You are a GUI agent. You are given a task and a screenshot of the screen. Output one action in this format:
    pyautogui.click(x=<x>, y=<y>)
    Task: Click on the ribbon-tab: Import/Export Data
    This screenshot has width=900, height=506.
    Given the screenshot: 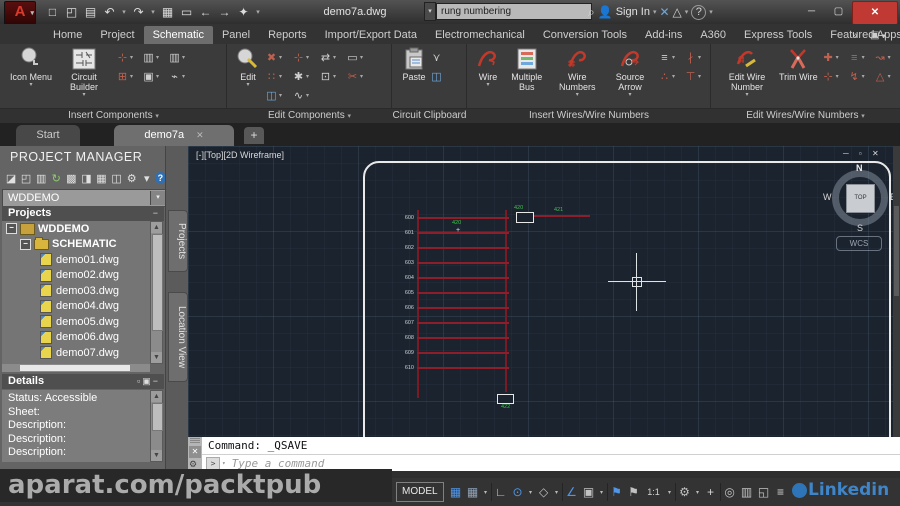 What is the action you would take?
    pyautogui.click(x=371, y=35)
    